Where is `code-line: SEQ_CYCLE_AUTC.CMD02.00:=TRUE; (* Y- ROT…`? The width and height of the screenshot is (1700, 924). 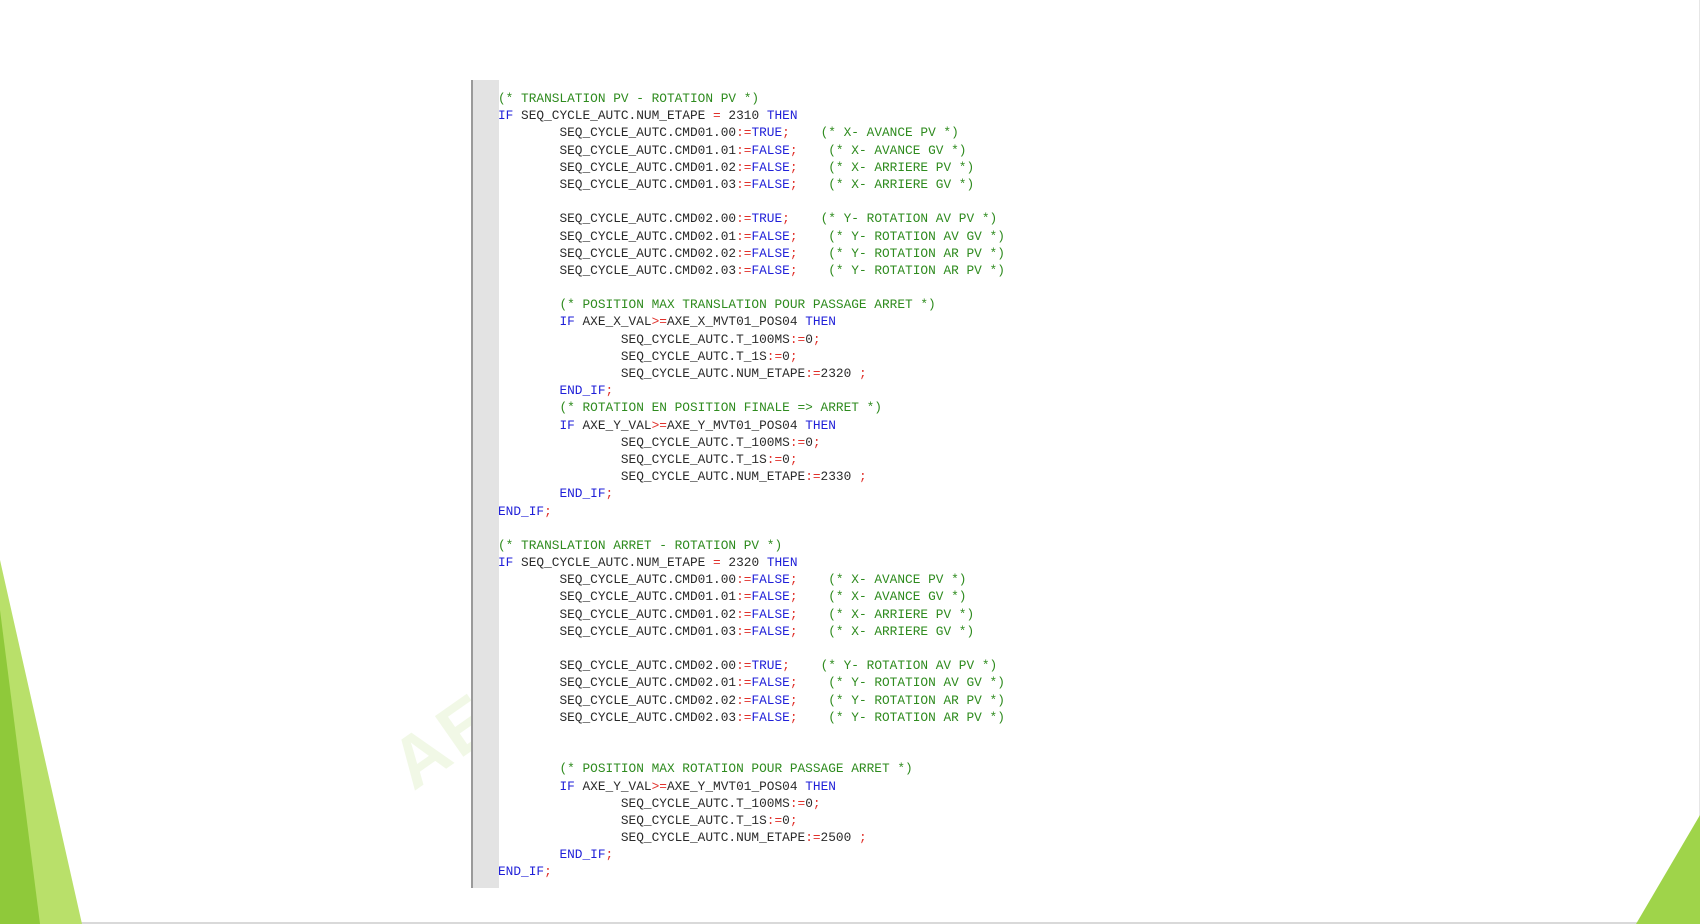 code-line: SEQ_CYCLE_AUTC.CMD02.00:=TRUE; (* Y- ROT… is located at coordinates (751, 218).